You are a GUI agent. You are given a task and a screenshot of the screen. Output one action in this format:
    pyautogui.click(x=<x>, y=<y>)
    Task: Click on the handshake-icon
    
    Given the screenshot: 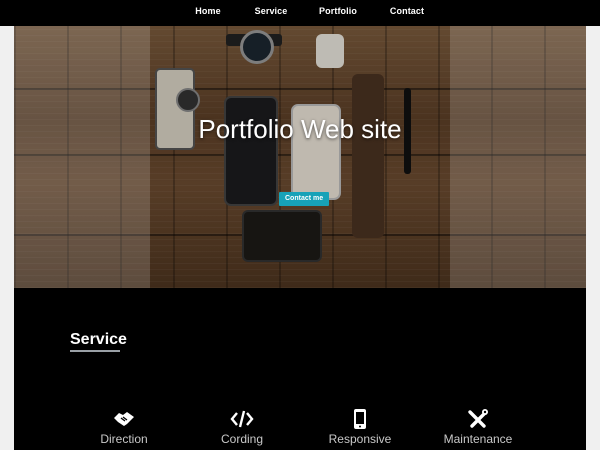 What is the action you would take?
    pyautogui.click(x=124, y=419)
    